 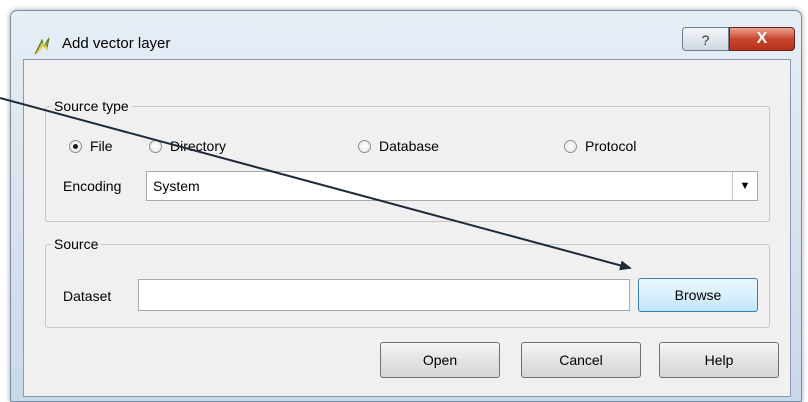 I want to click on window-title: Add vector layer, so click(x=116, y=43).